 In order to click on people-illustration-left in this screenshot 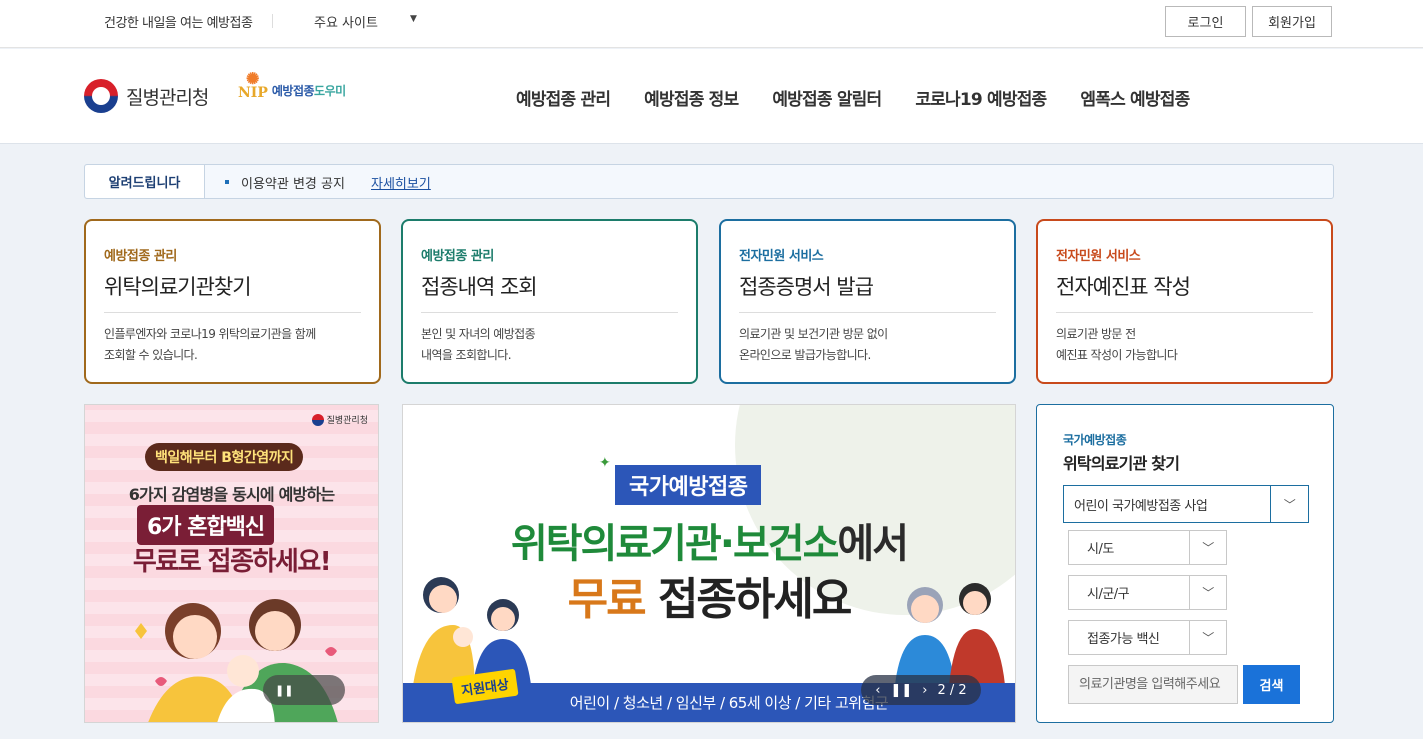, I will do `click(472, 631)`.